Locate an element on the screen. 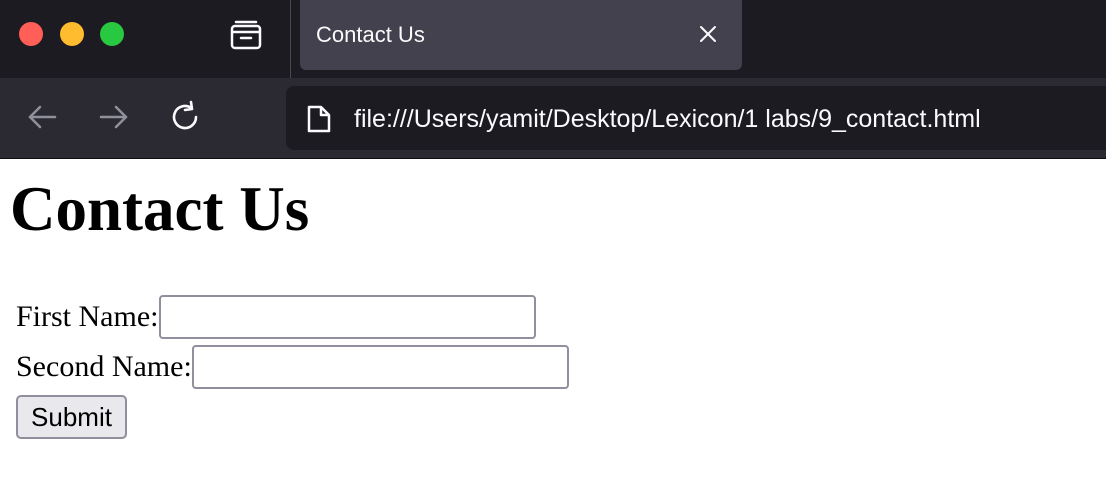 The height and width of the screenshot is (488, 1106). second-name-label: Second Name: is located at coordinates (104, 366).